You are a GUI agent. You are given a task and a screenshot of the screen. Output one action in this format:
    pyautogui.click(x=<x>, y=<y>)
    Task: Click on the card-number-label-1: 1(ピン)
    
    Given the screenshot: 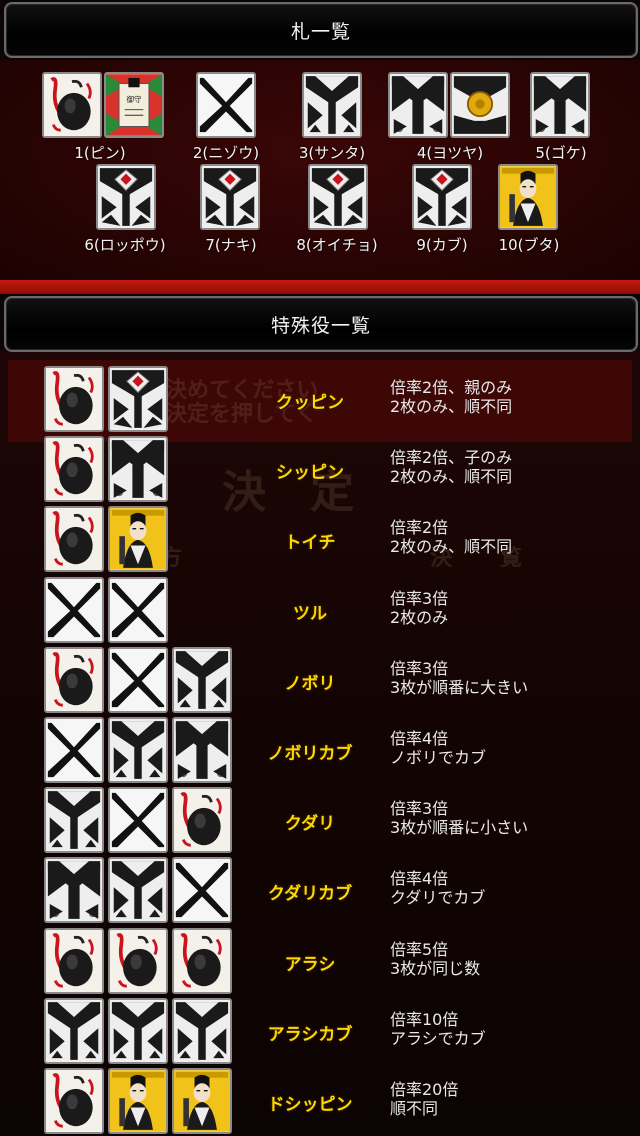 What is the action you would take?
    pyautogui.click(x=100, y=153)
    